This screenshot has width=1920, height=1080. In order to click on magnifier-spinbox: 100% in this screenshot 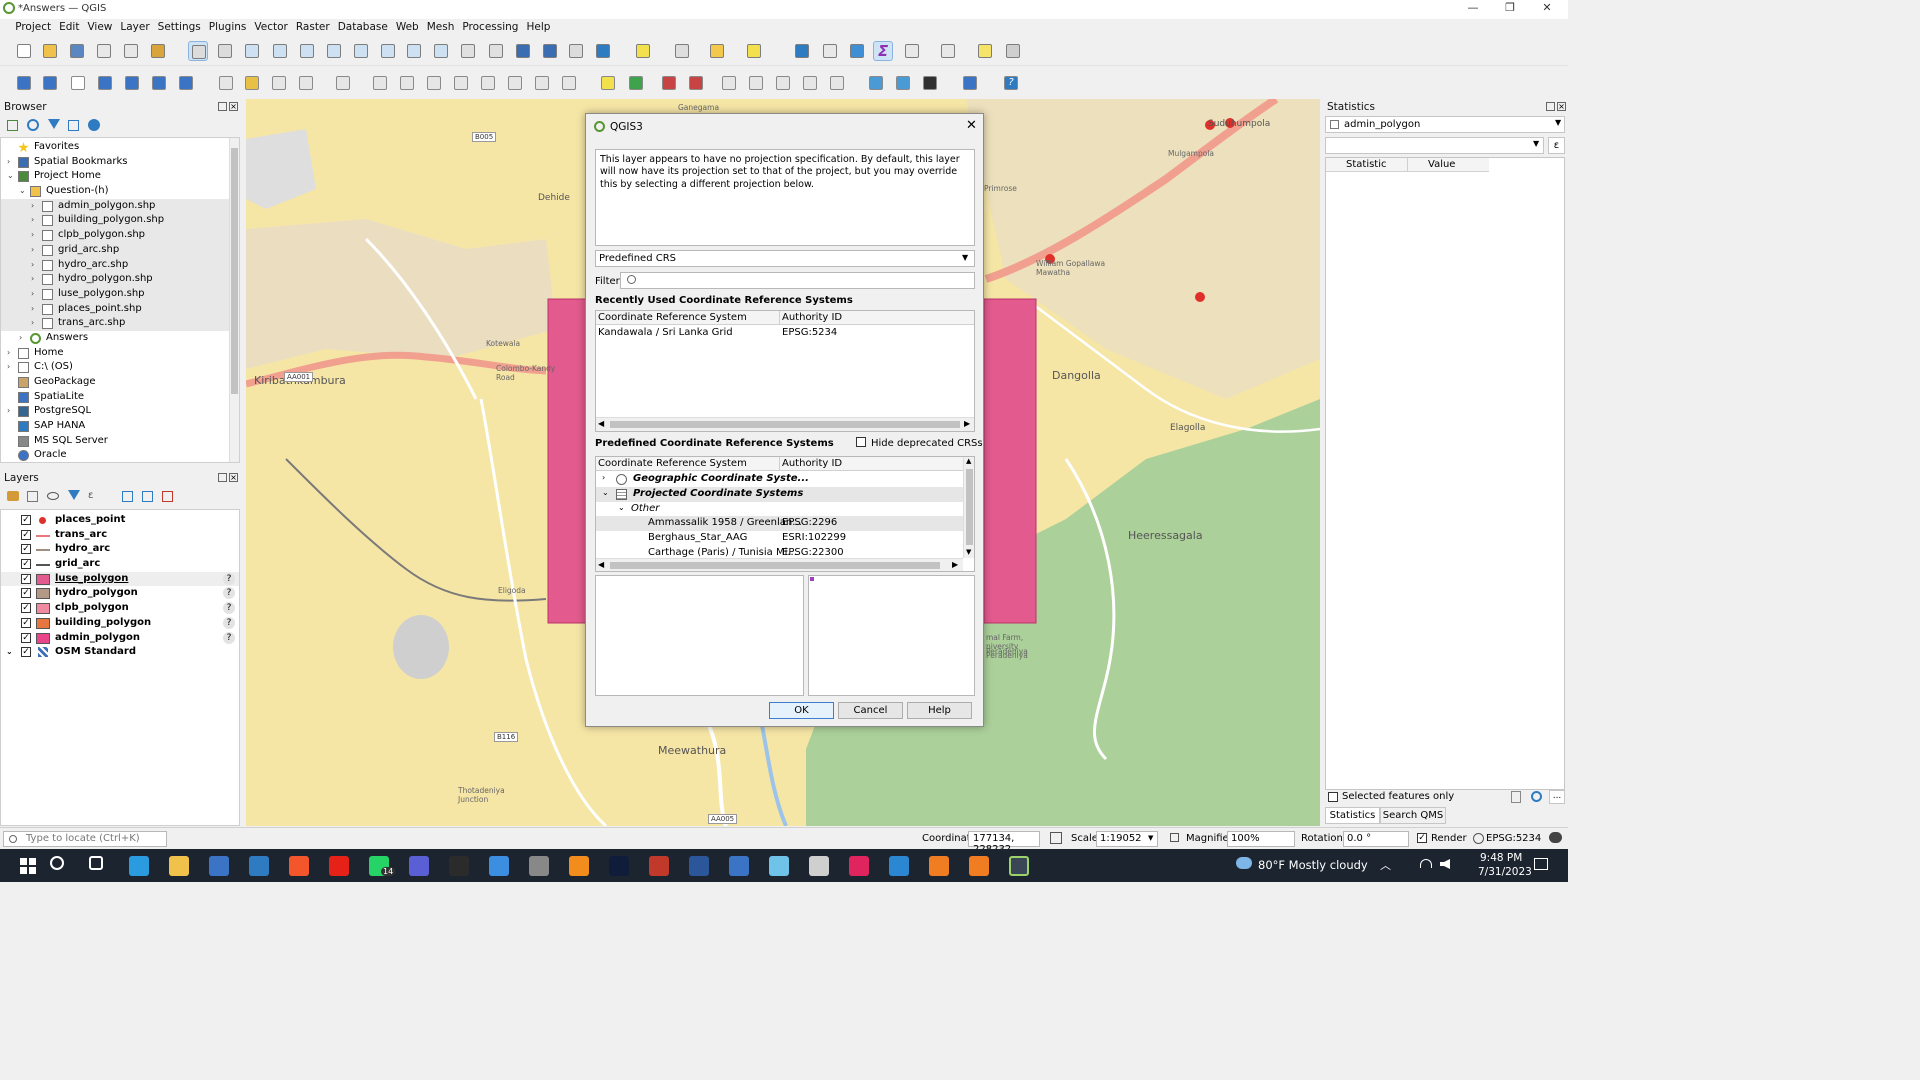, I will do `click(1261, 839)`.